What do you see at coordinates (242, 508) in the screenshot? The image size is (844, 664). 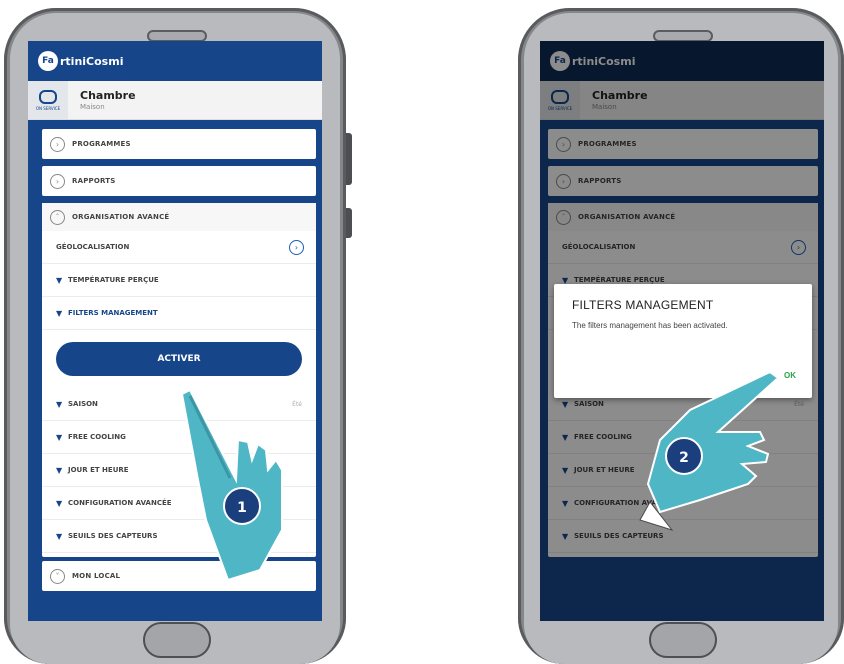 I see `step-1-label: 1` at bounding box center [242, 508].